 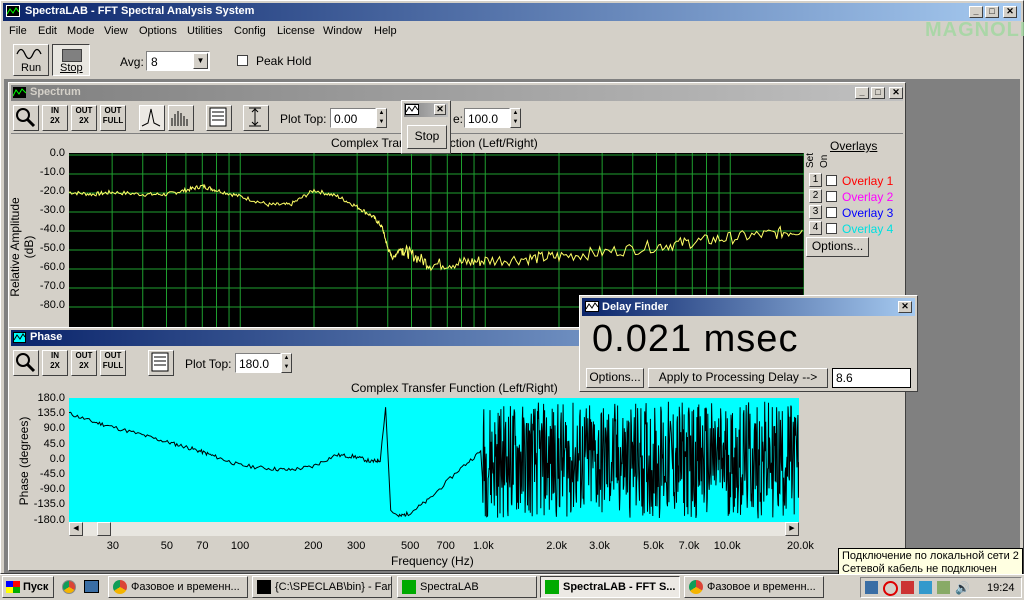 What do you see at coordinates (76, 529) in the screenshot?
I see `scroll-left-button: ◀` at bounding box center [76, 529].